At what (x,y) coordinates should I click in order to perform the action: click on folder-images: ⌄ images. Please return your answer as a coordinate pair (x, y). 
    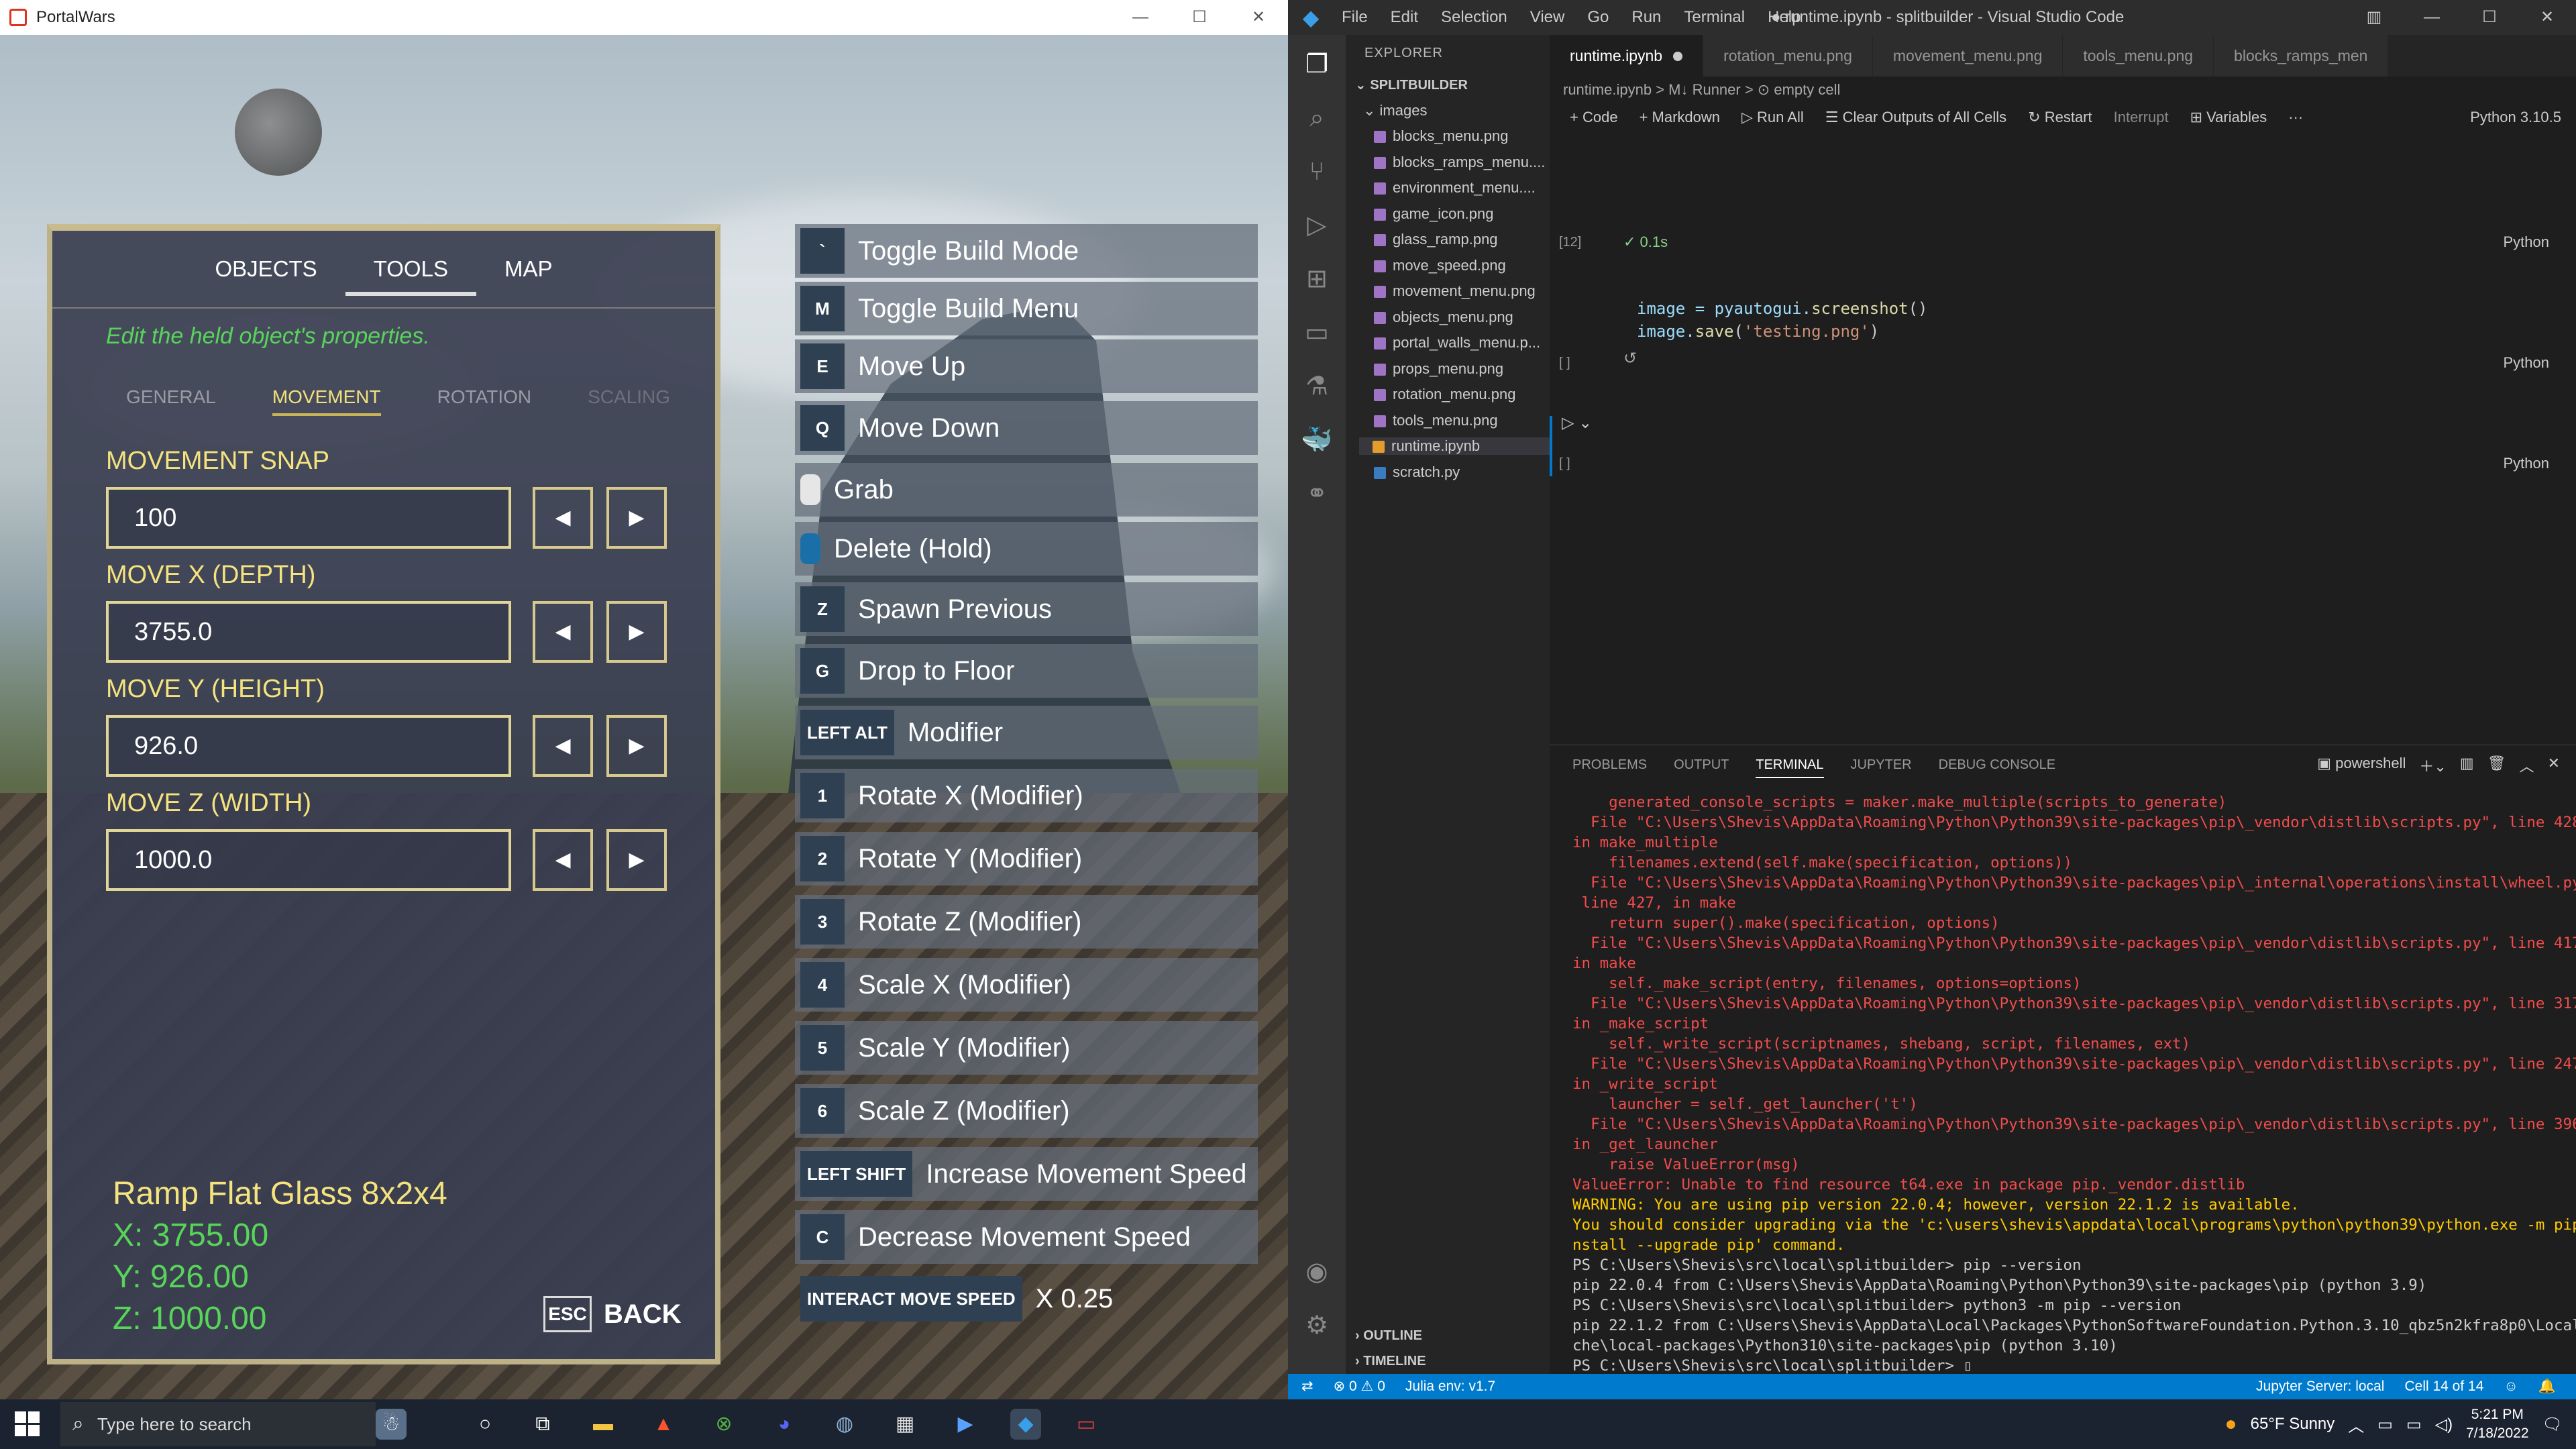
    Looking at the image, I should click on (1395, 110).